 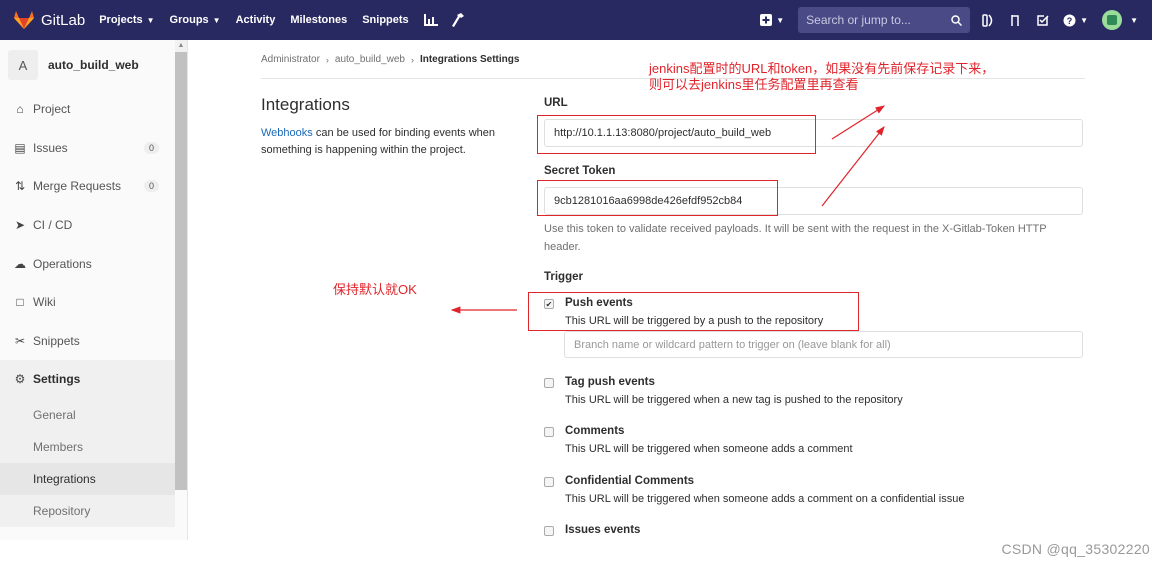 I want to click on csdn-watermark: CSDN @qq_35302220, so click(x=1075, y=549).